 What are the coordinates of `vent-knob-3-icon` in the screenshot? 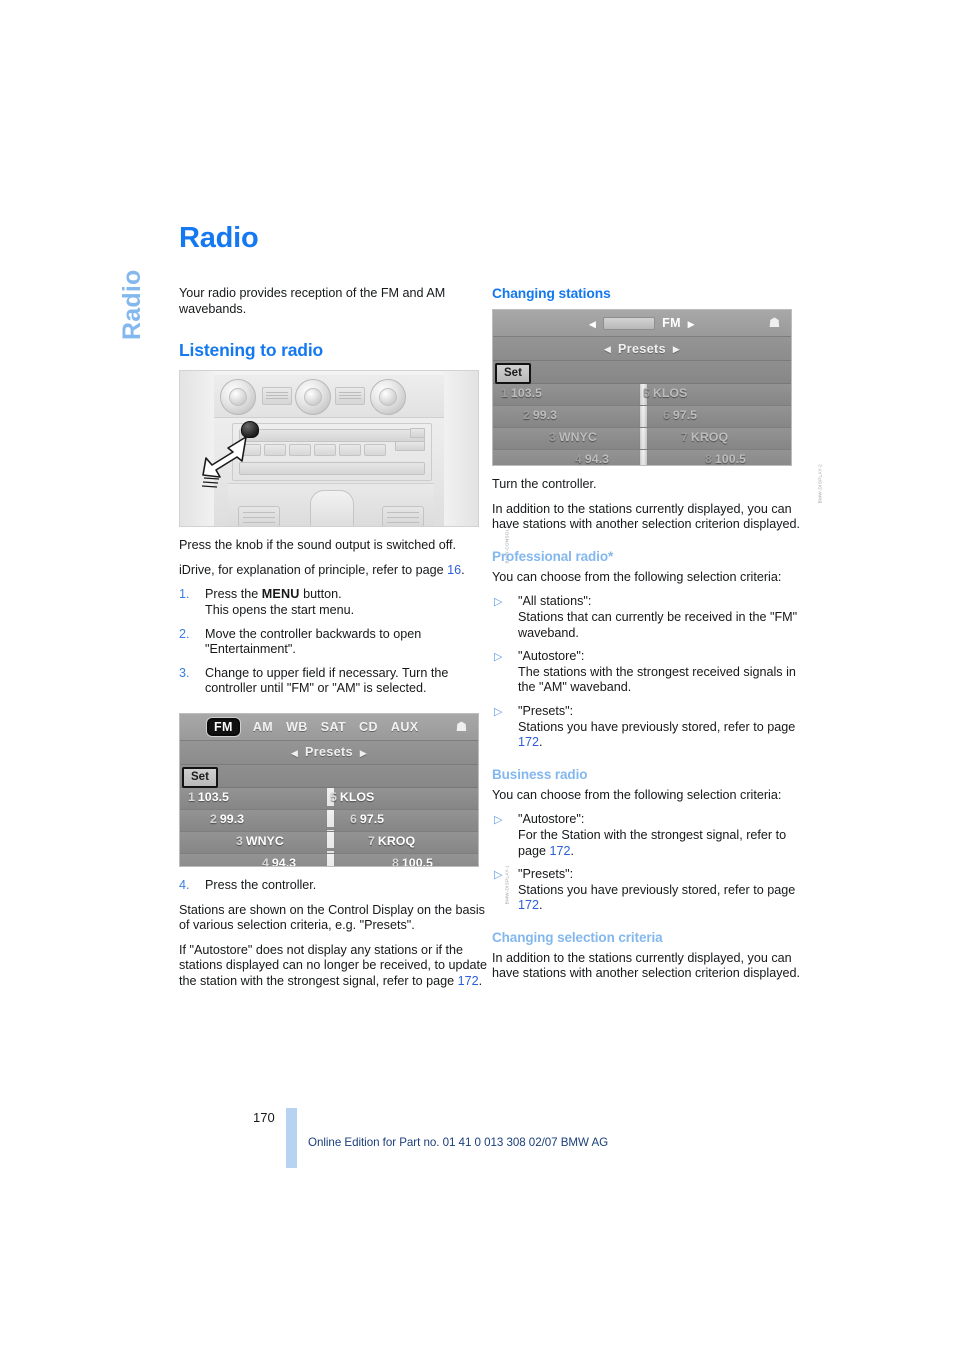 It's located at (388, 397).